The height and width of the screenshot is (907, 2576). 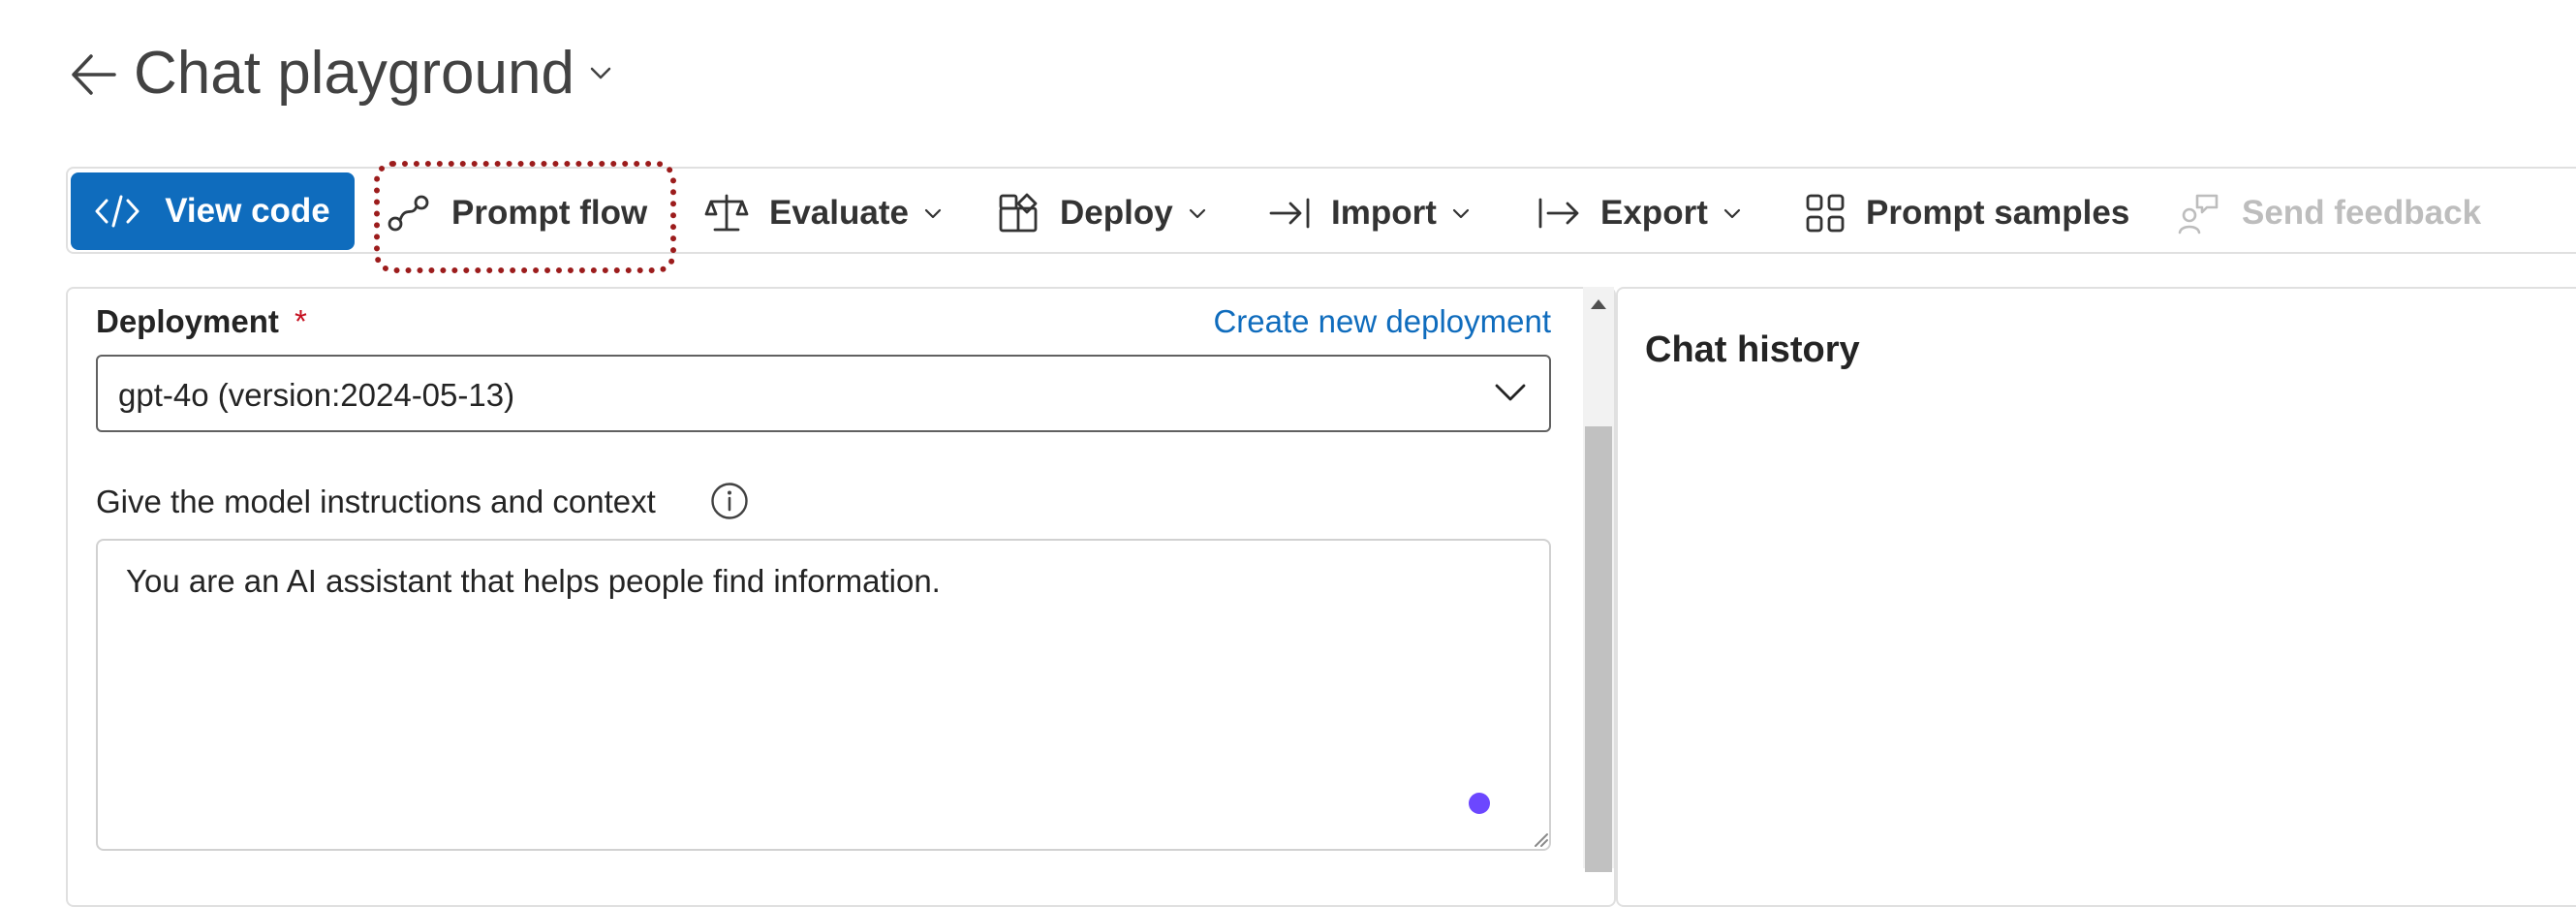 I want to click on info-icon, so click(x=729, y=501).